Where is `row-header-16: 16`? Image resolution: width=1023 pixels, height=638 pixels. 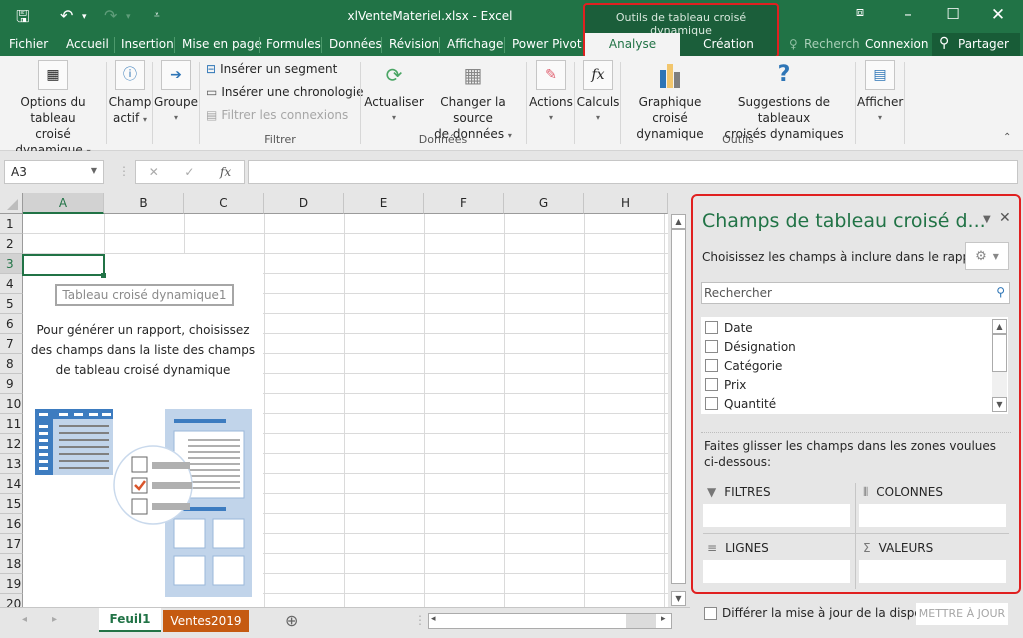
row-header-16: 16 is located at coordinates (11, 524).